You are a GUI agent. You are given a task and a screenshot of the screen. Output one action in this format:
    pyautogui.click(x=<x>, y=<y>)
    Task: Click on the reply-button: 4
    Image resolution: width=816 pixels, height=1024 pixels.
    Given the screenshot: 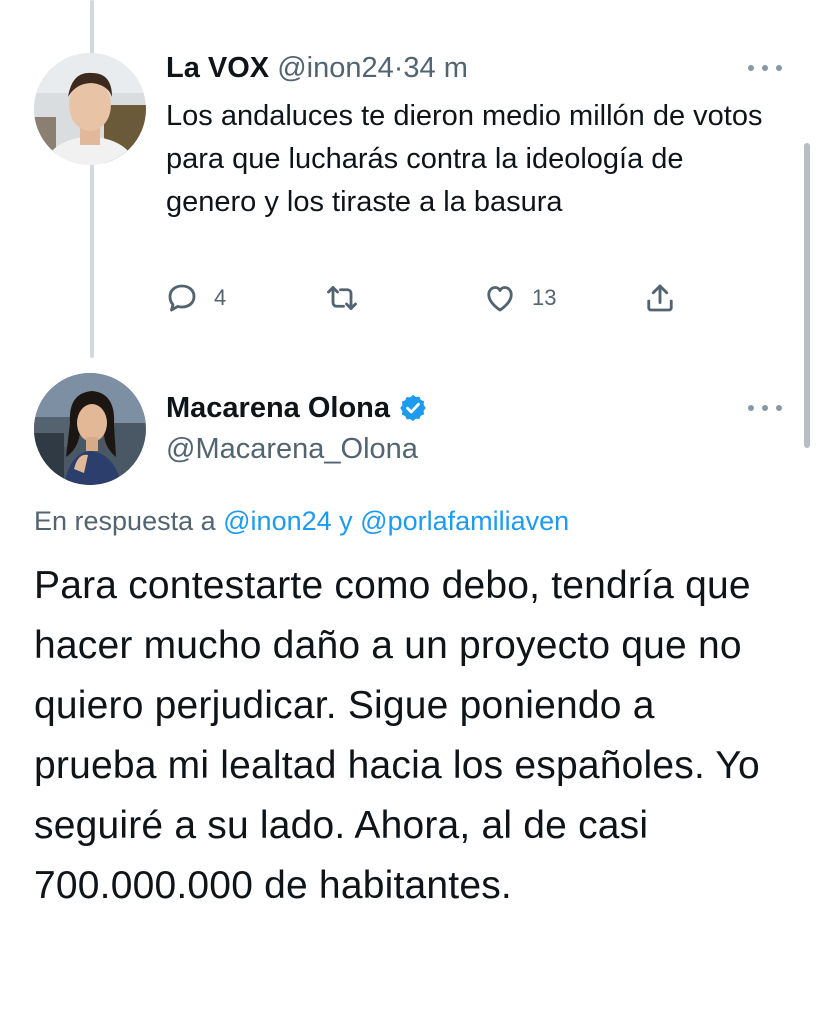 What is the action you would take?
    pyautogui.click(x=195, y=298)
    